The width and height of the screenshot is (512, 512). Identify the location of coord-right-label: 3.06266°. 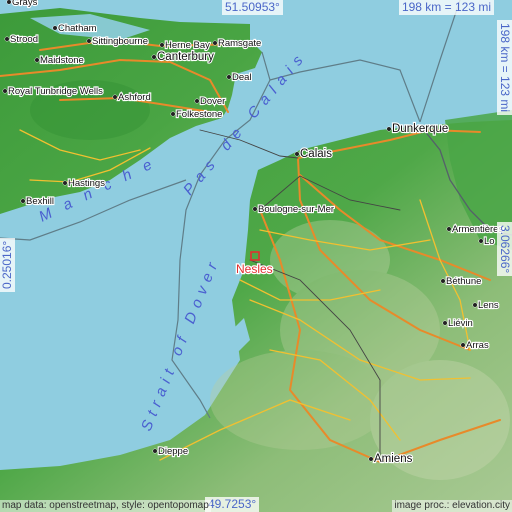
(504, 249).